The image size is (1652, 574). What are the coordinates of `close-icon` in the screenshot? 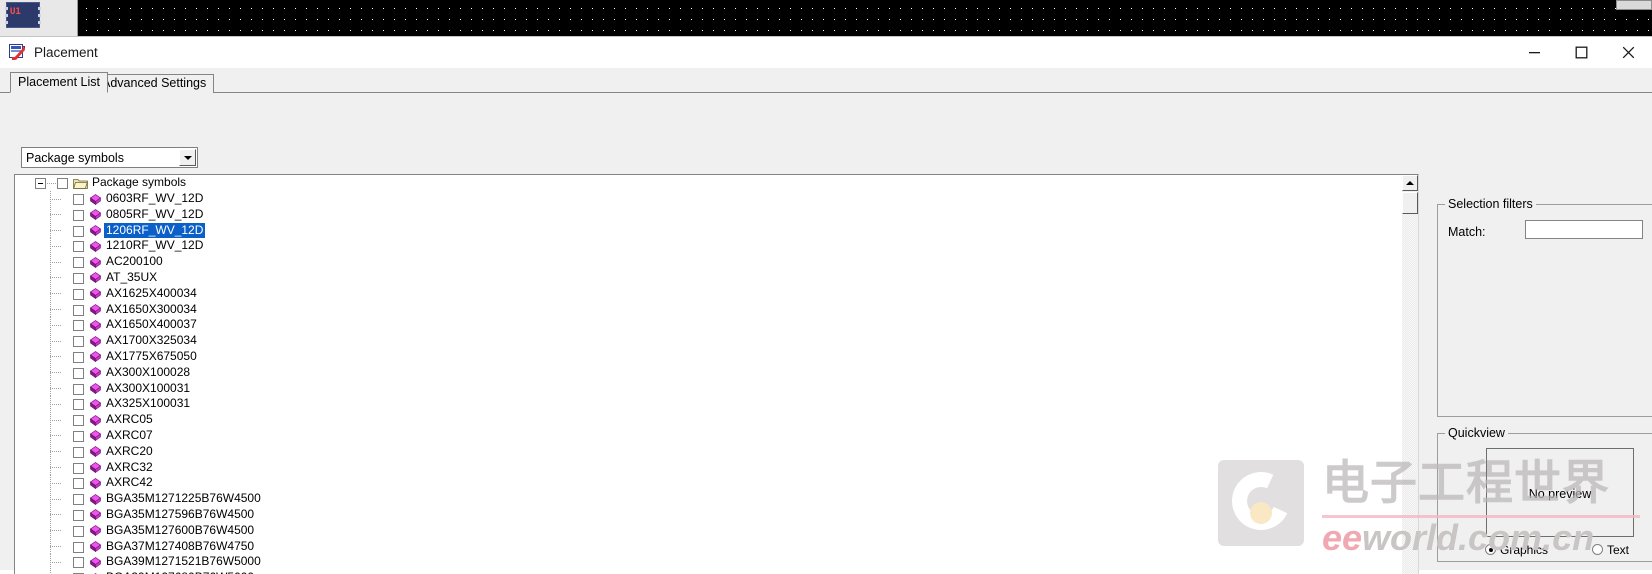 It's located at (1628, 52).